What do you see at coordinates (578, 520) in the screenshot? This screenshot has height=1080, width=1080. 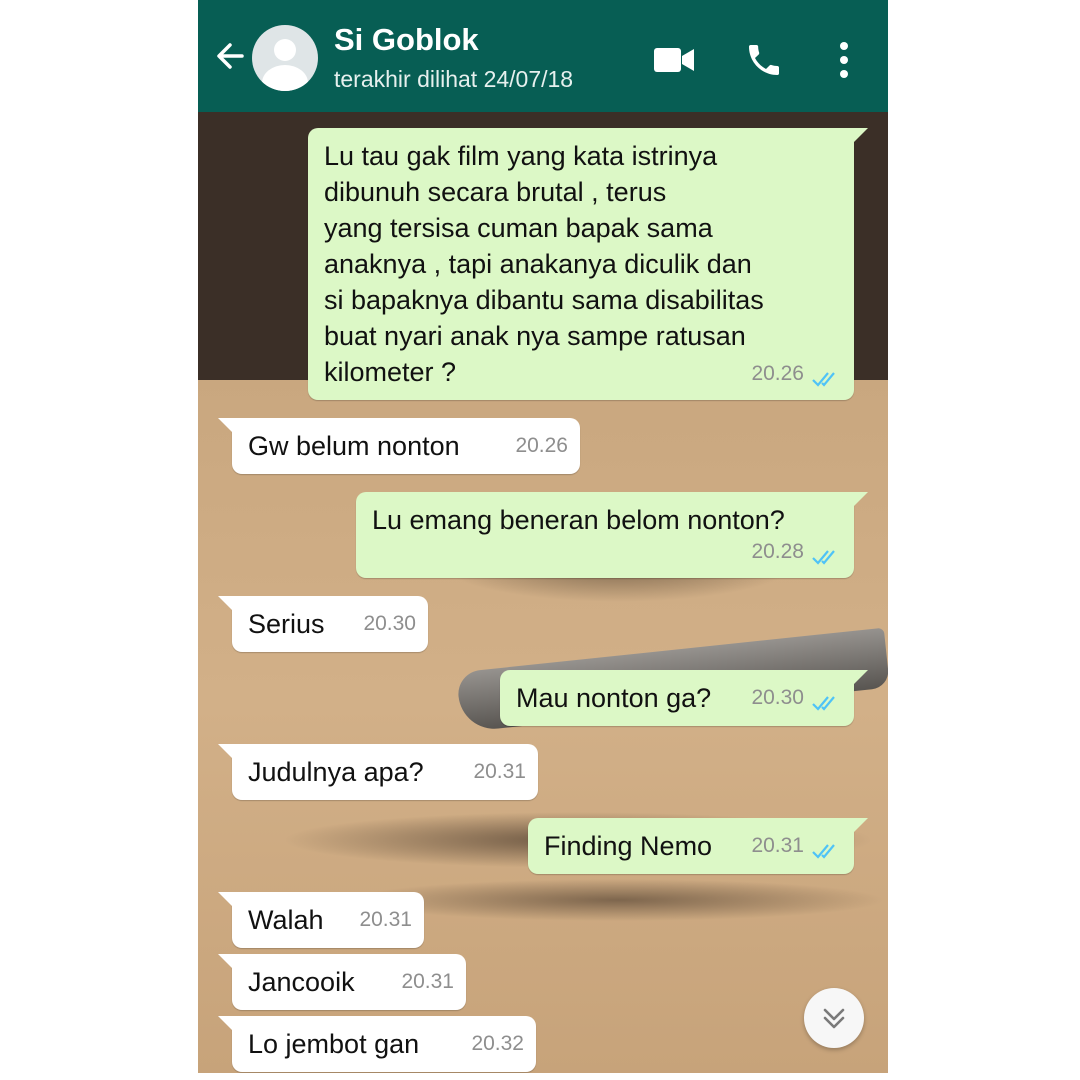 I see `message-text: Lu emang beneran belom nonton?` at bounding box center [578, 520].